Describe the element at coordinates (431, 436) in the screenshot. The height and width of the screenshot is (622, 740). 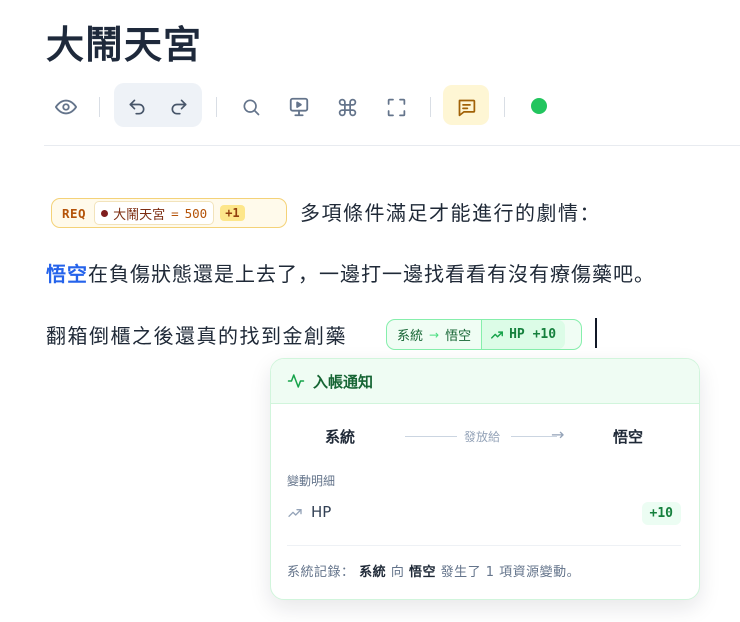
I see `flow-line` at that location.